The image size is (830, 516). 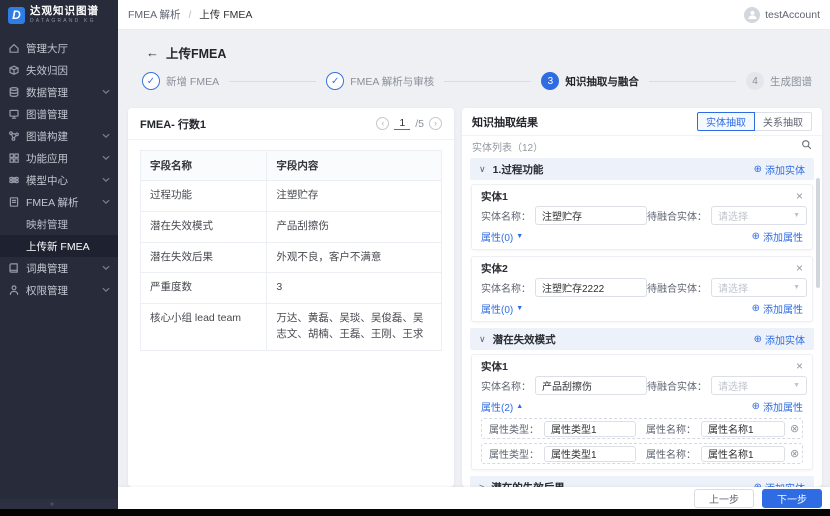 I want to click on bottom-bar, so click(x=415, y=512).